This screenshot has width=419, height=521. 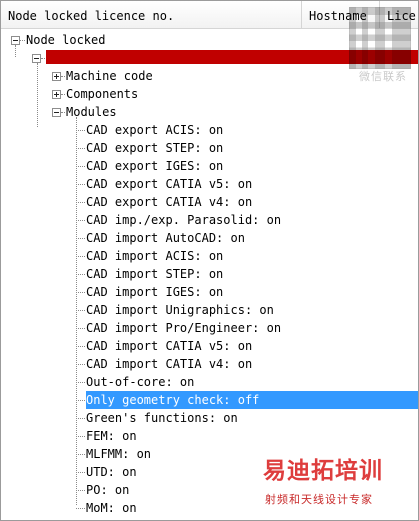 I want to click on tree-item-label: Modules, so click(x=91, y=112).